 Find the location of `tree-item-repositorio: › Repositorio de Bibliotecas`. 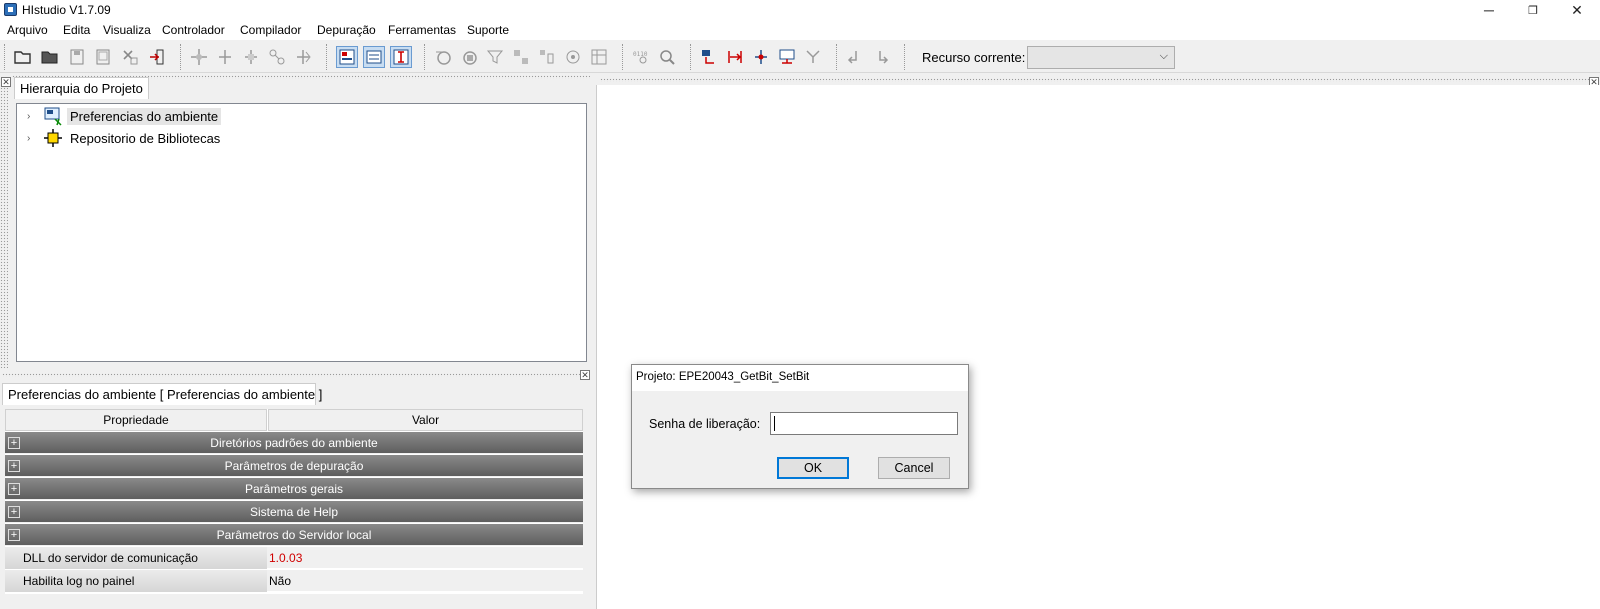

tree-item-repositorio: › Repositorio de Bibliotecas is located at coordinates (301, 138).